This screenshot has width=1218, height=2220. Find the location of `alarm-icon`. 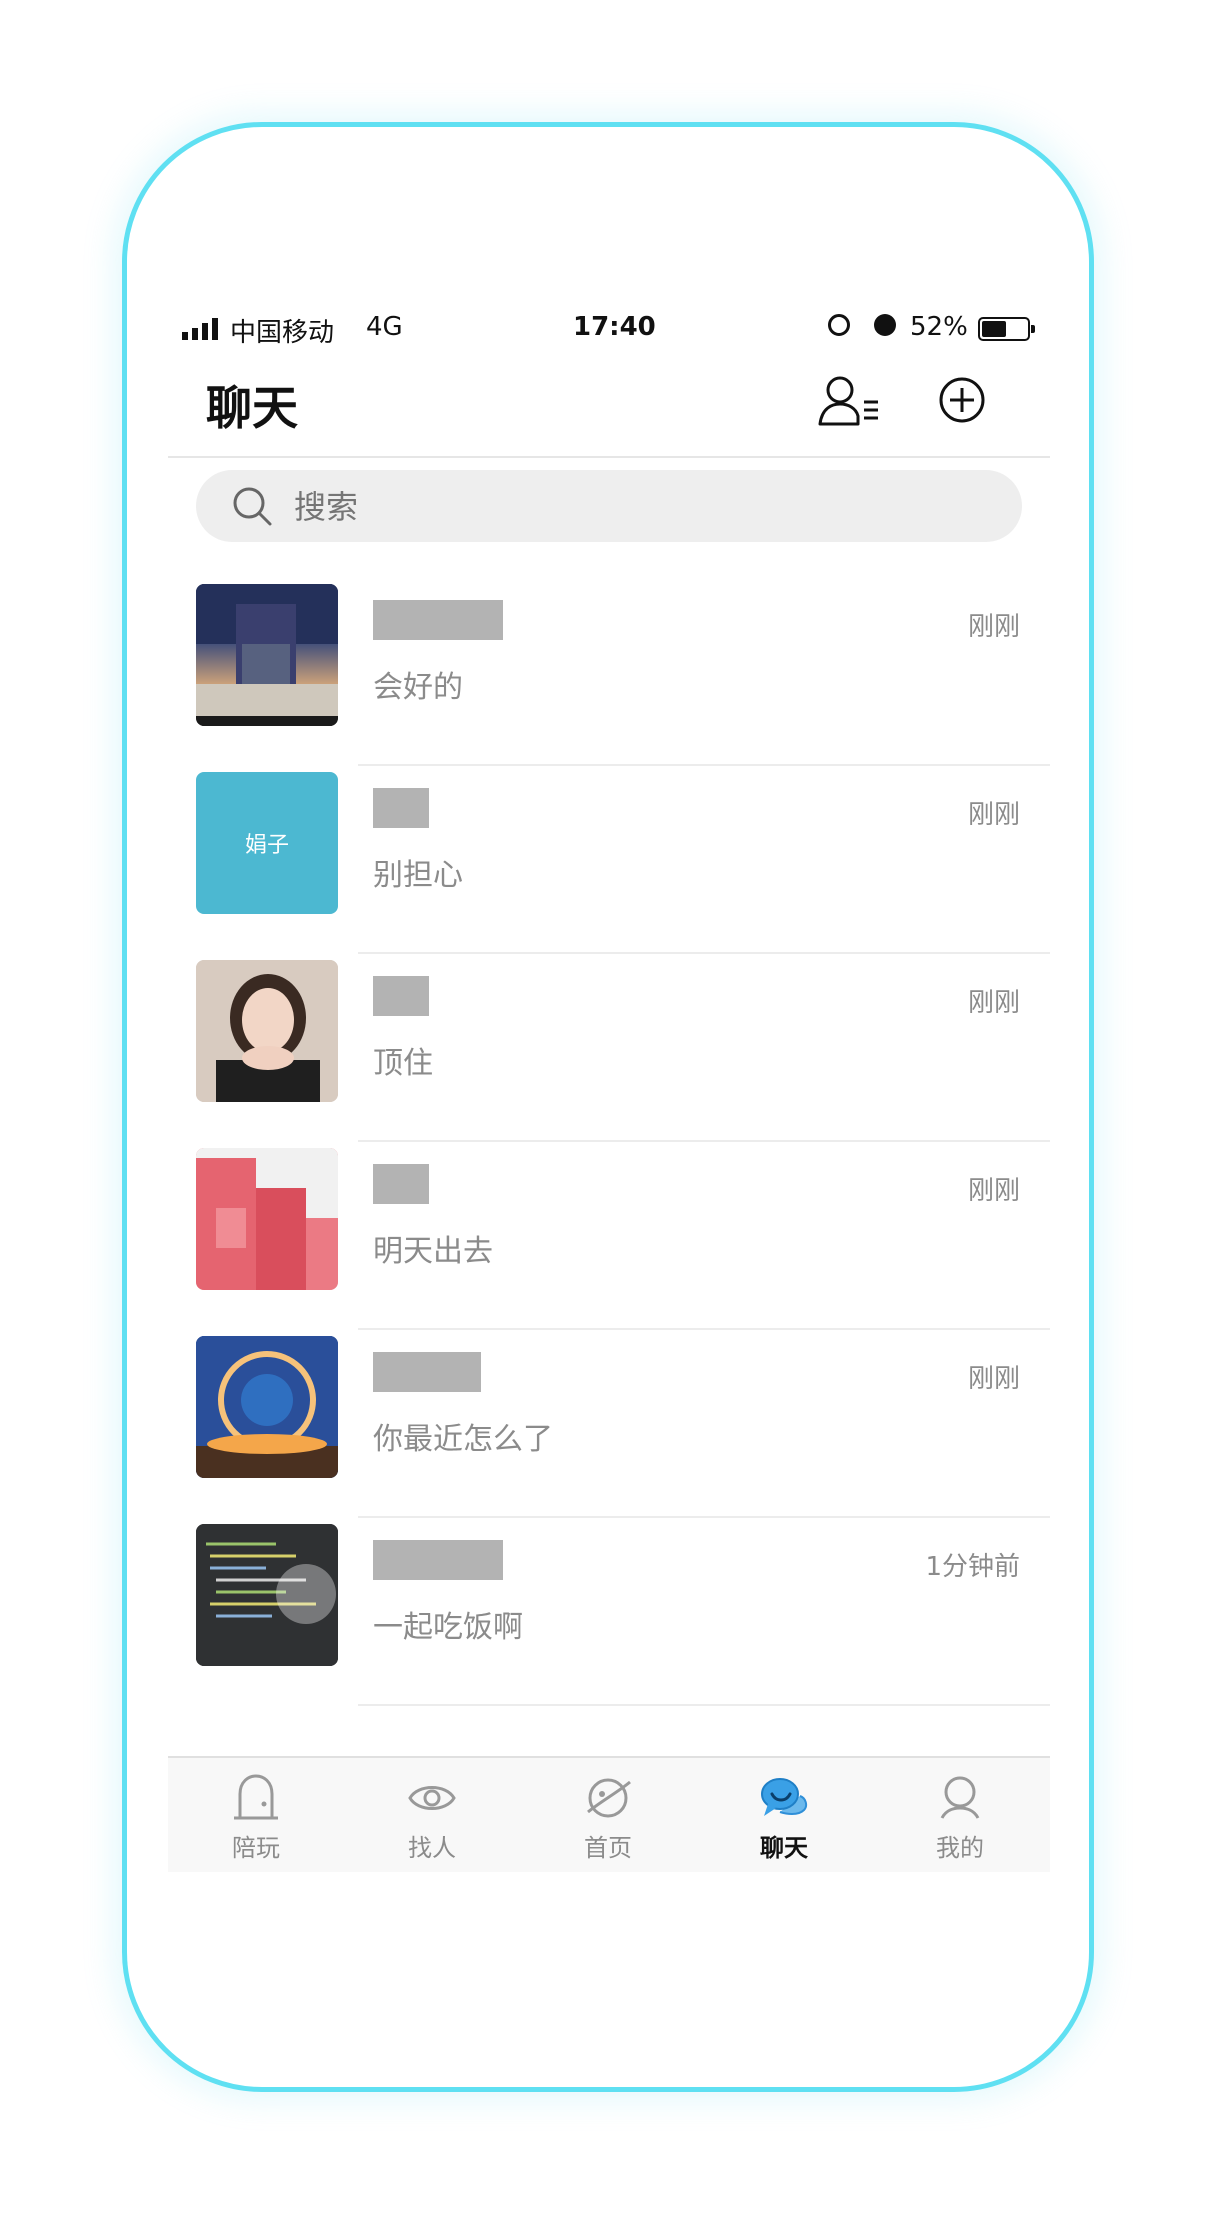

alarm-icon is located at coordinates (885, 325).